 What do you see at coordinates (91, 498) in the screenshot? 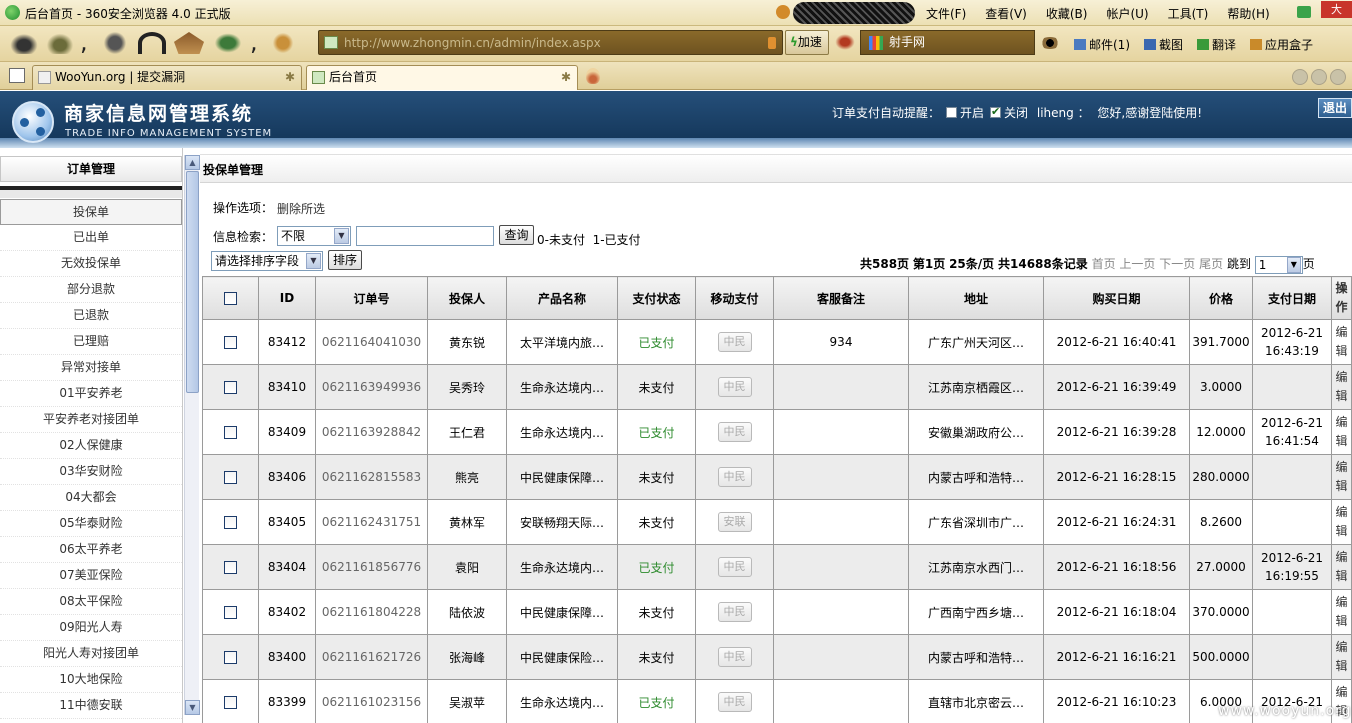
I see `sidebar-item-insurer: 04大都会` at bounding box center [91, 498].